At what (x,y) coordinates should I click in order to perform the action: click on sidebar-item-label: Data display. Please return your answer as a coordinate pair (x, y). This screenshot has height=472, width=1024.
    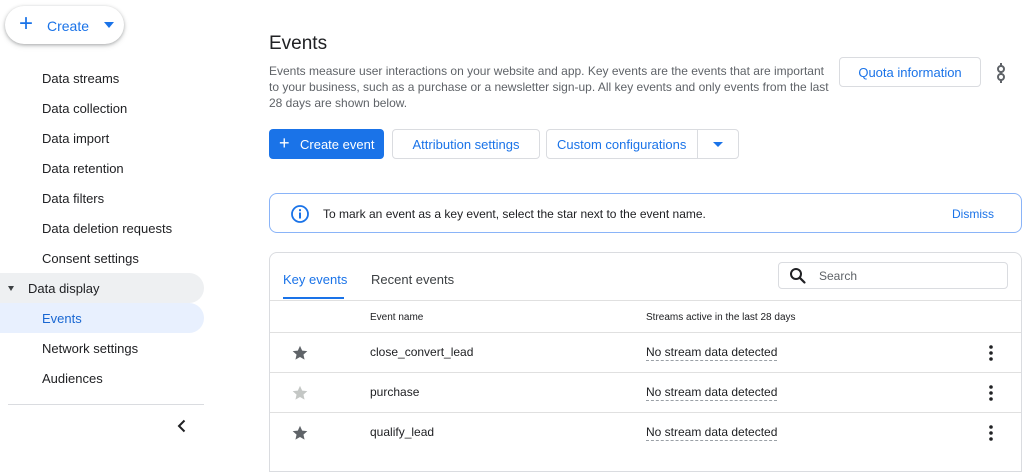
    Looking at the image, I should click on (64, 288).